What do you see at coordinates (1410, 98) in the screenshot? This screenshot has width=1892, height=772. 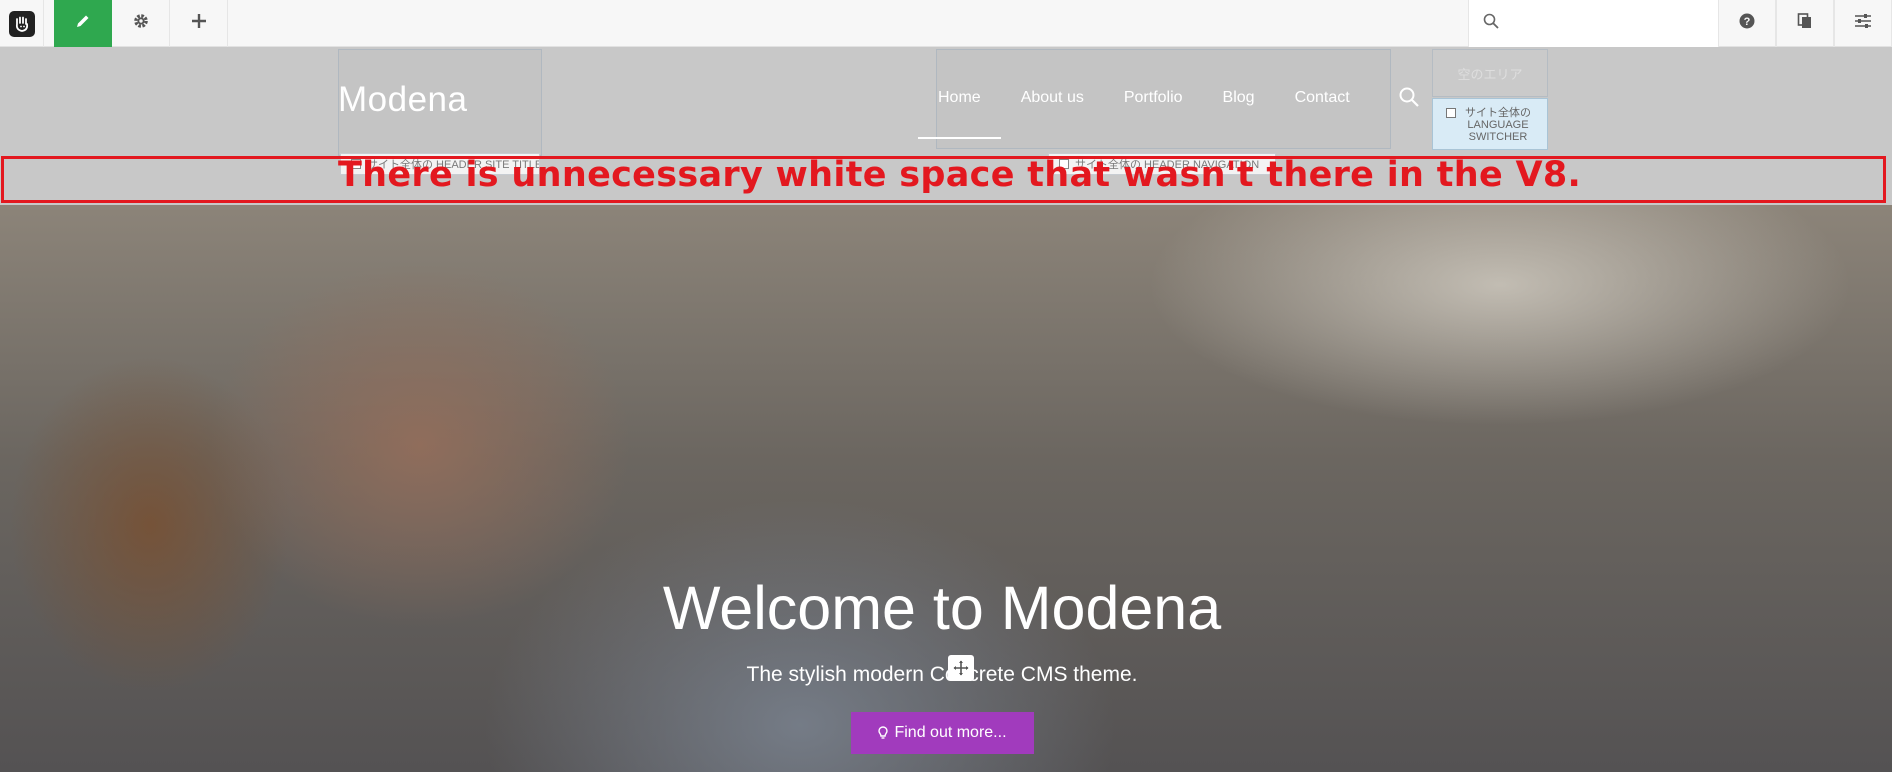 I see `header-search-icon` at bounding box center [1410, 98].